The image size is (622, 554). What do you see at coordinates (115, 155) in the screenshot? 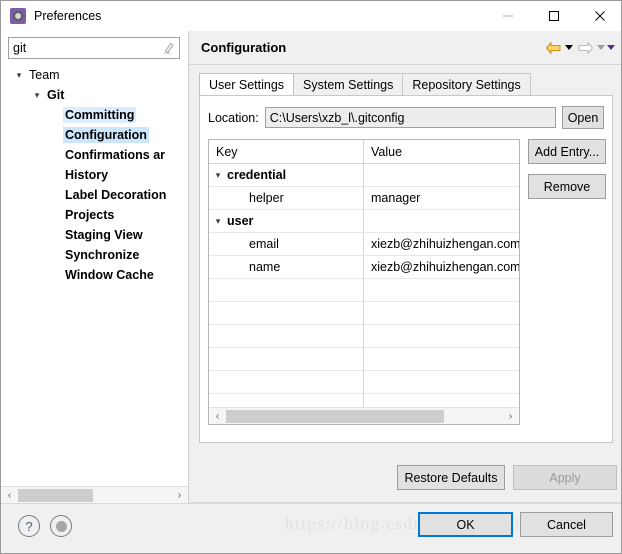
I see `tree-item-label: Confirmations ar` at bounding box center [115, 155].